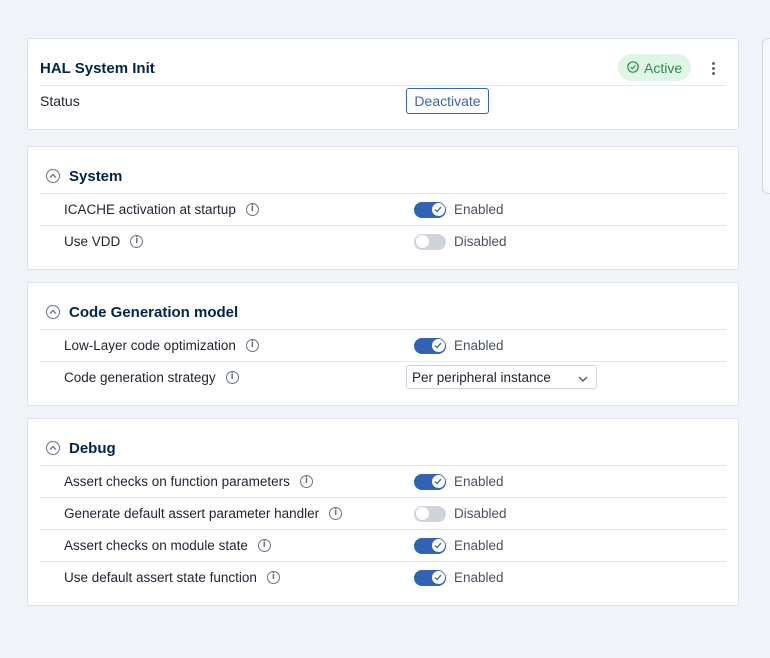 The height and width of the screenshot is (658, 770). What do you see at coordinates (383, 241) in the screenshot?
I see `list-item: Use VDD i Disabled` at bounding box center [383, 241].